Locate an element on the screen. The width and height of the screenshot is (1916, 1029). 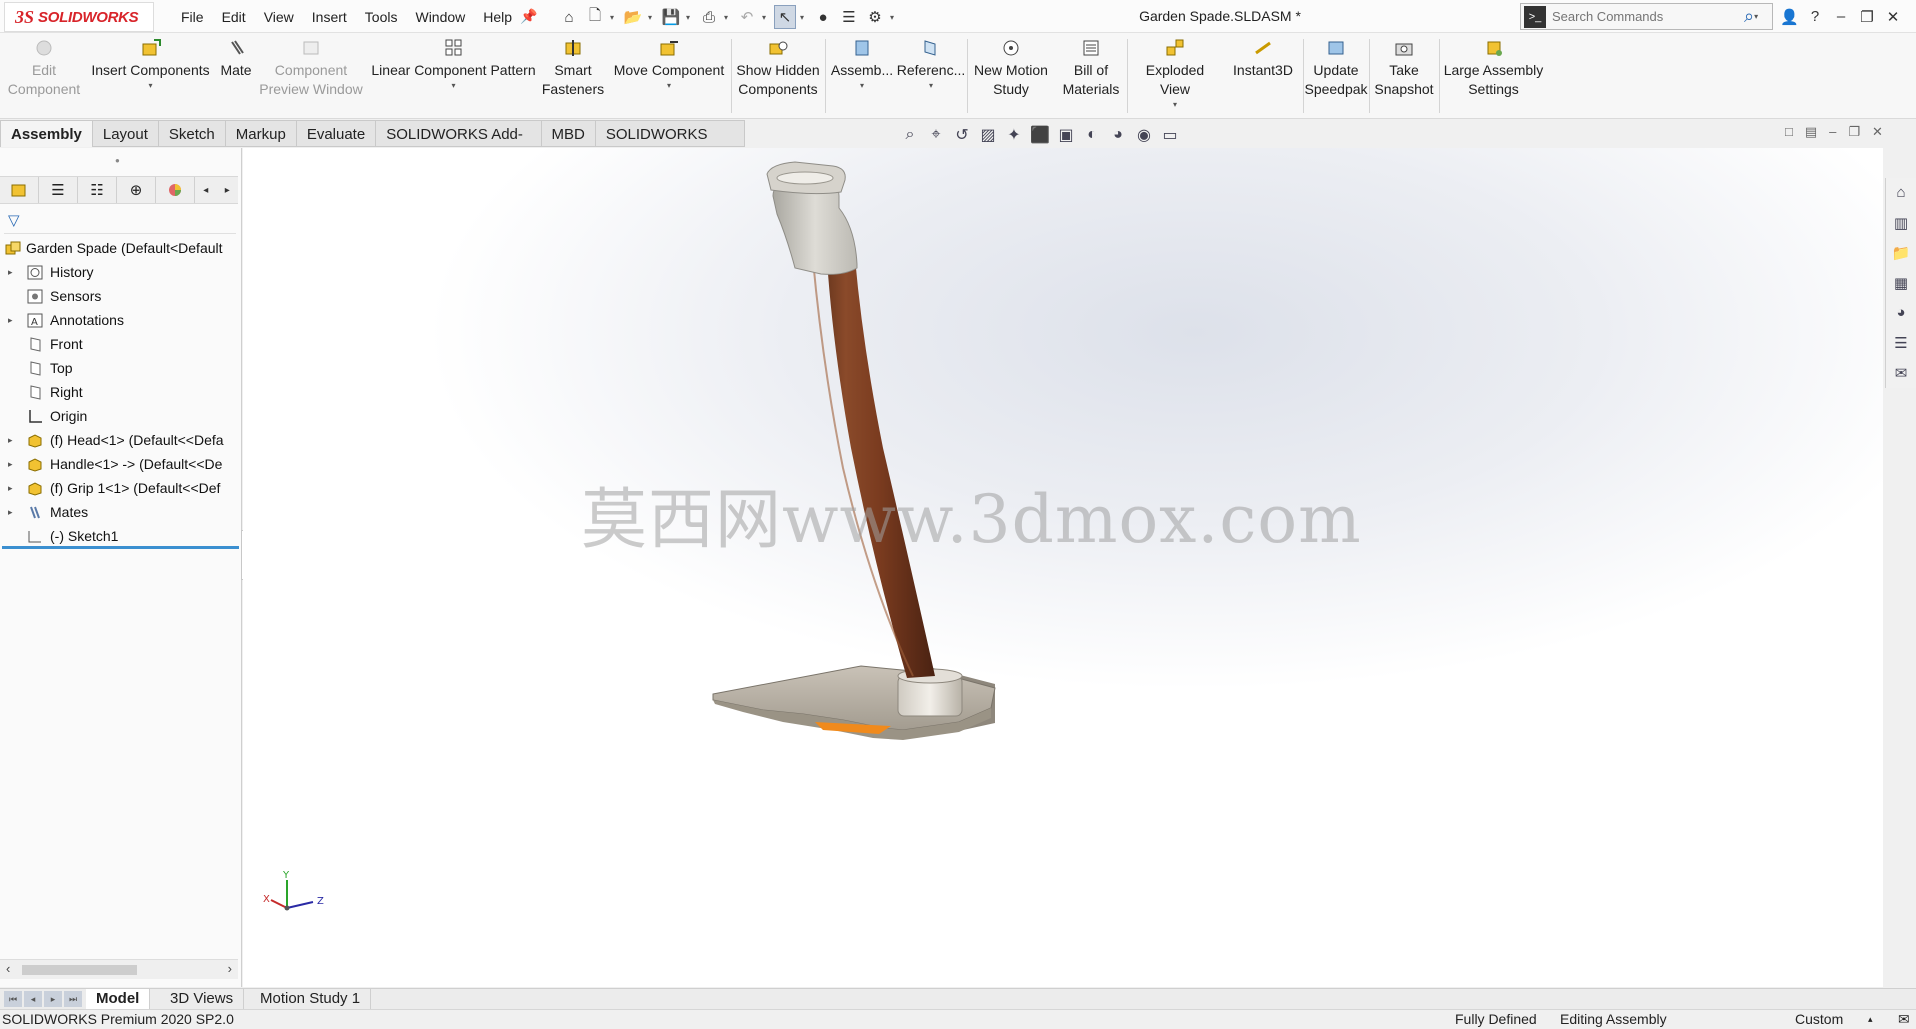
menu-edit: Edit is located at coordinates (234, 17).